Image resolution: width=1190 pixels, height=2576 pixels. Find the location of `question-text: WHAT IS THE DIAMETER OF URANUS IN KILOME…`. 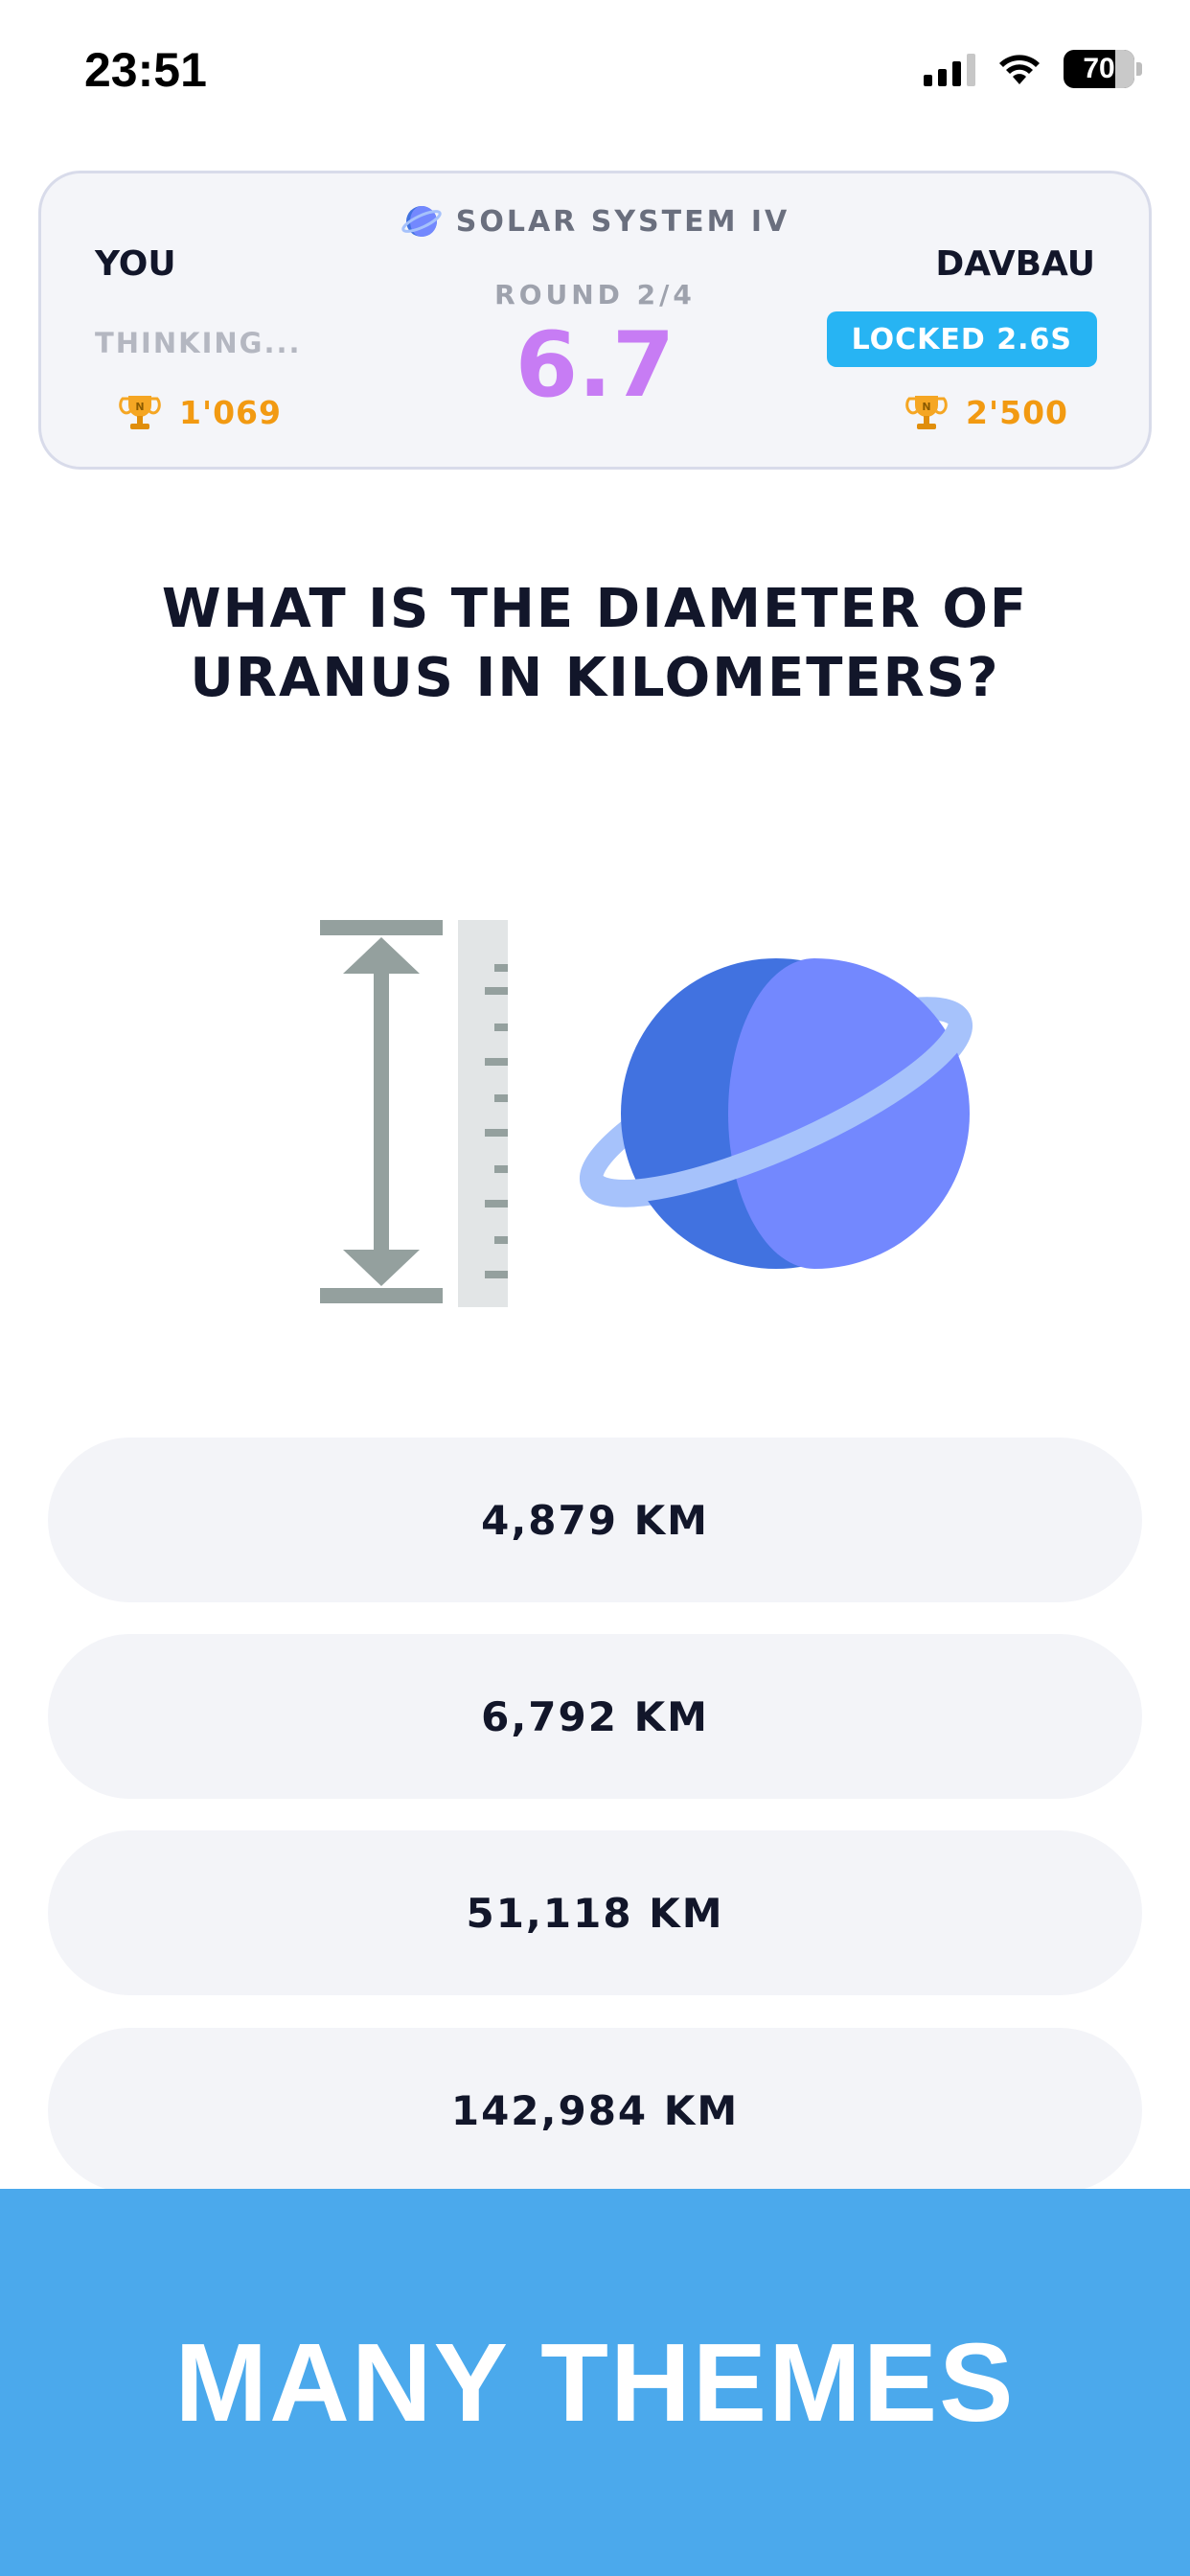

question-text: WHAT IS THE DIAMETER OF URANUS IN KILOME… is located at coordinates (595, 643).